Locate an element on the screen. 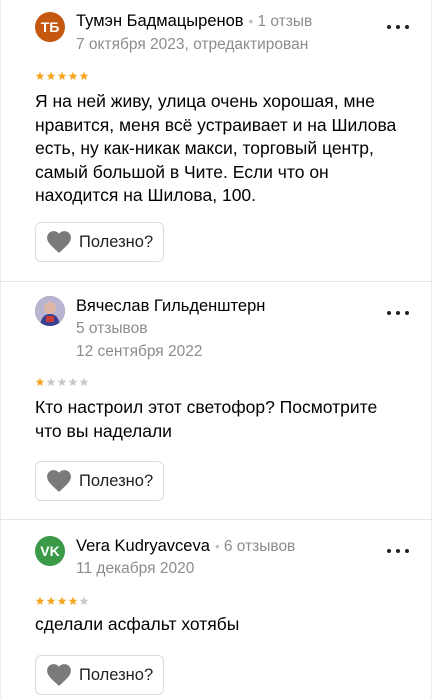 The width and height of the screenshot is (432, 699). avatar-initials: ТБ is located at coordinates (50, 27).